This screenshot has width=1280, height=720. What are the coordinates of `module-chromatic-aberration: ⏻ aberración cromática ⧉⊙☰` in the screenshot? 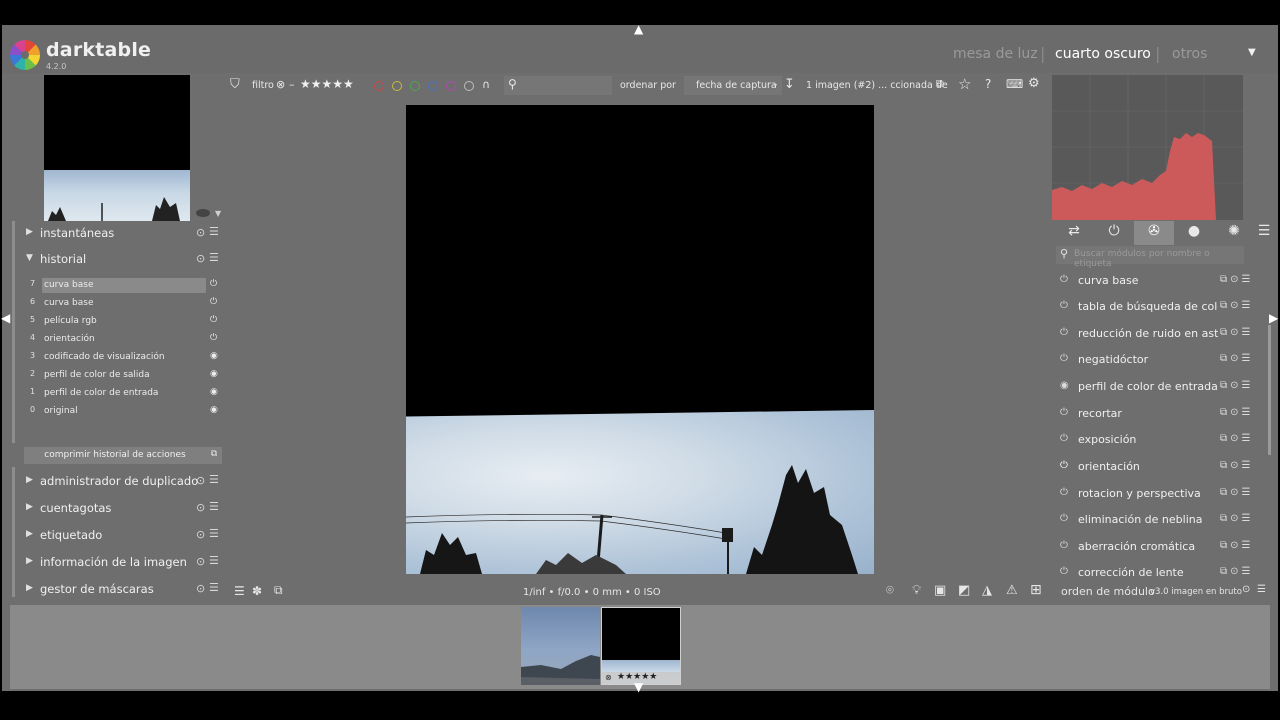 It's located at (1161, 548).